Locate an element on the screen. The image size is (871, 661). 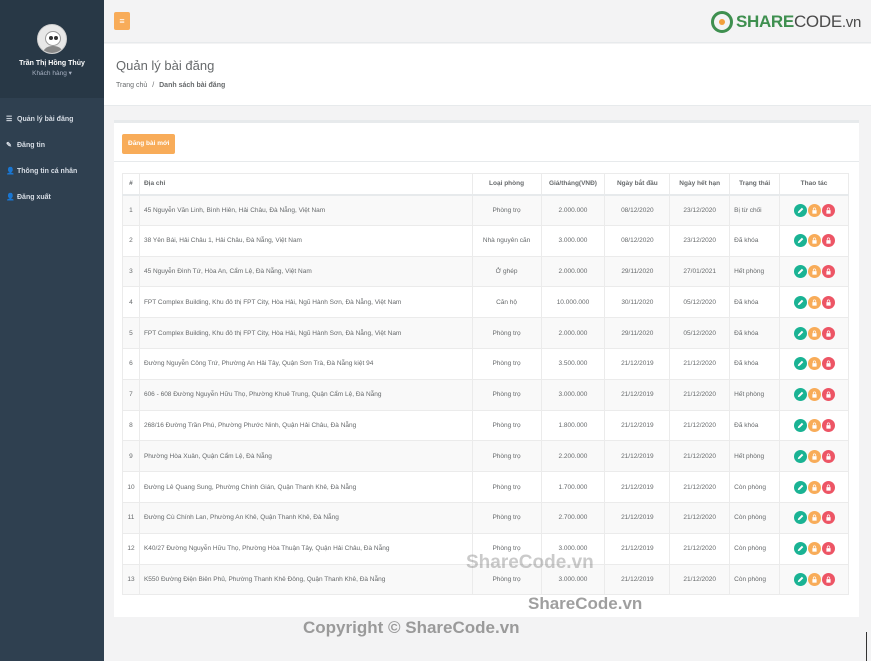
start-date-cell: 08/12/2020 is located at coordinates (637, 210).